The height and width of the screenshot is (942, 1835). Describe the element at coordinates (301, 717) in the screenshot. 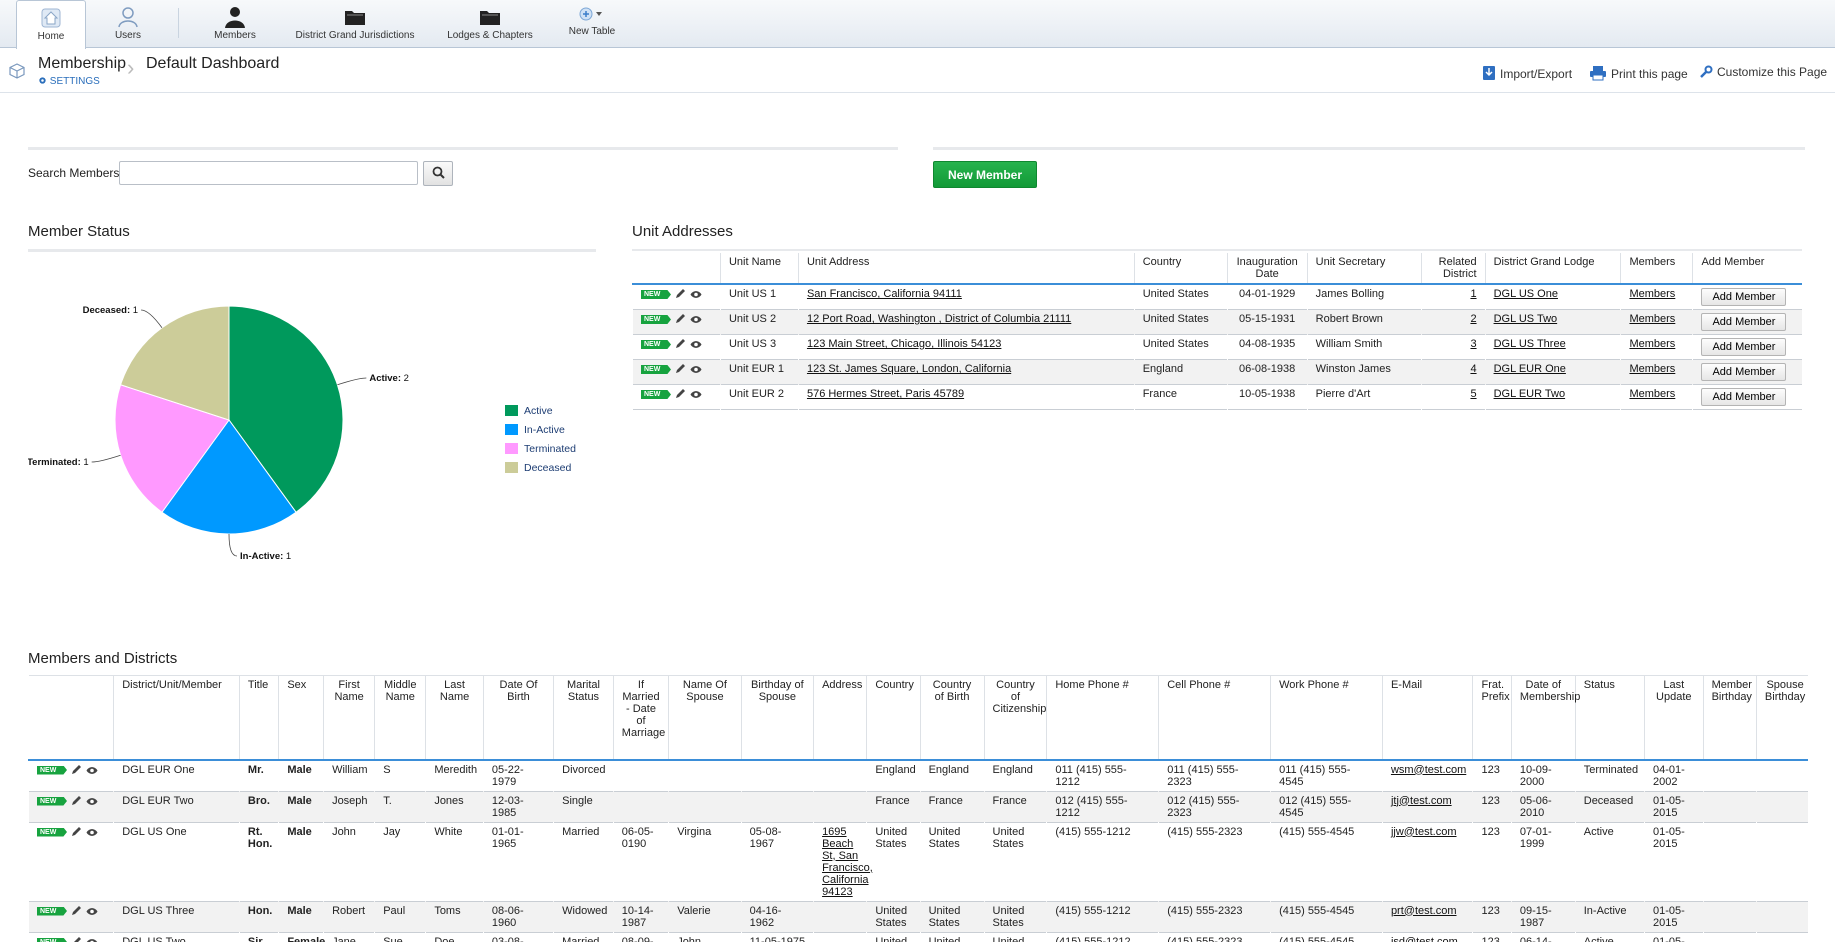

I see `column-header: Sex` at that location.